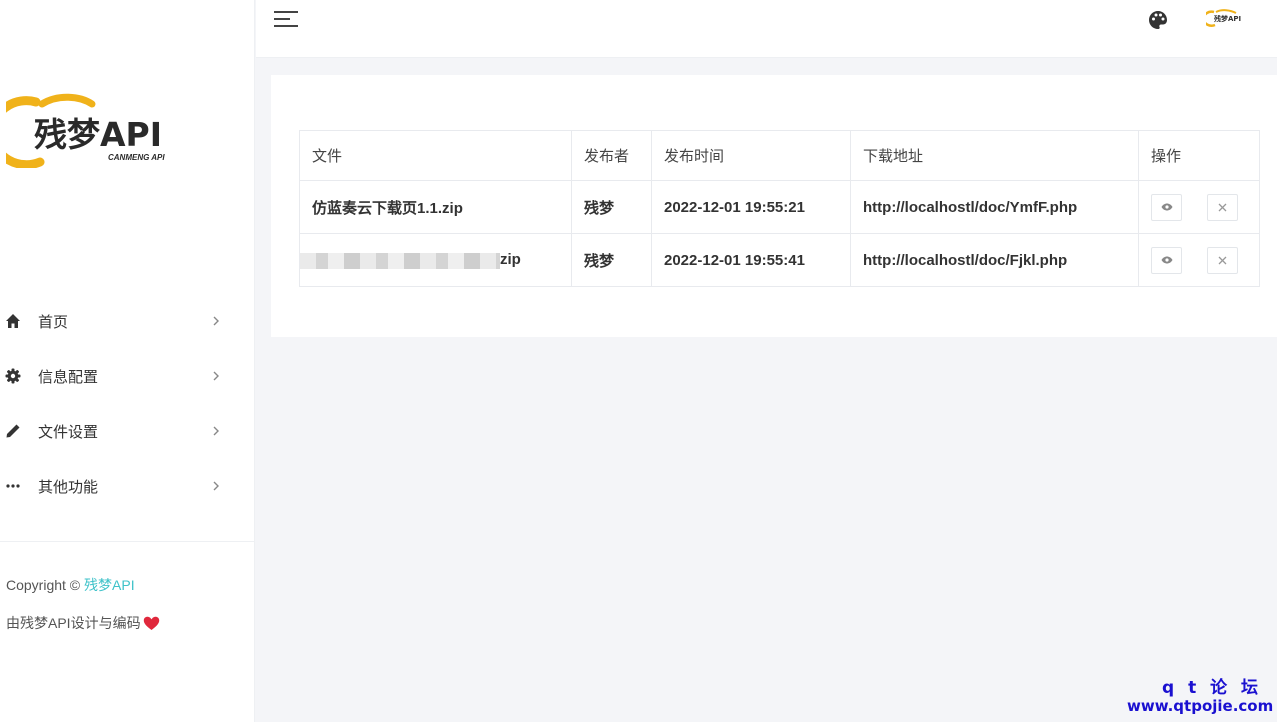  I want to click on copyright: Copyright © 残梦API, so click(70, 585).